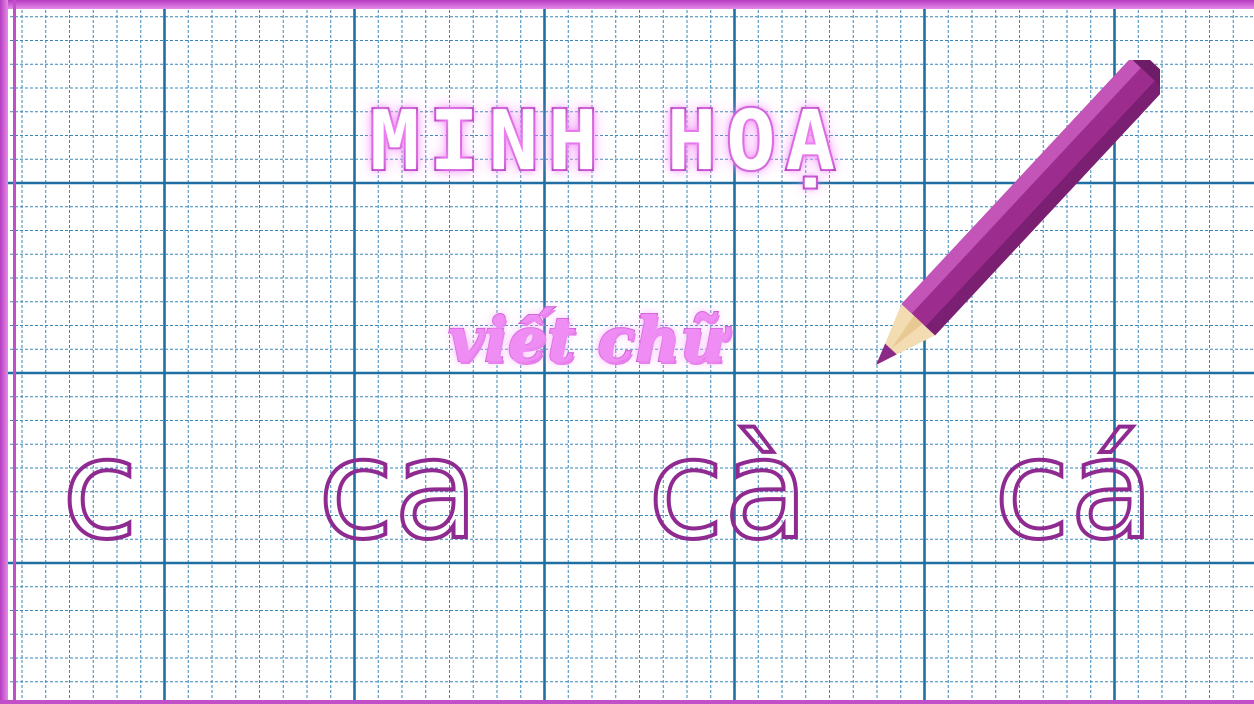 This screenshot has width=1254, height=704. I want to click on page-title: MINH HOẠ, so click(606, 141).